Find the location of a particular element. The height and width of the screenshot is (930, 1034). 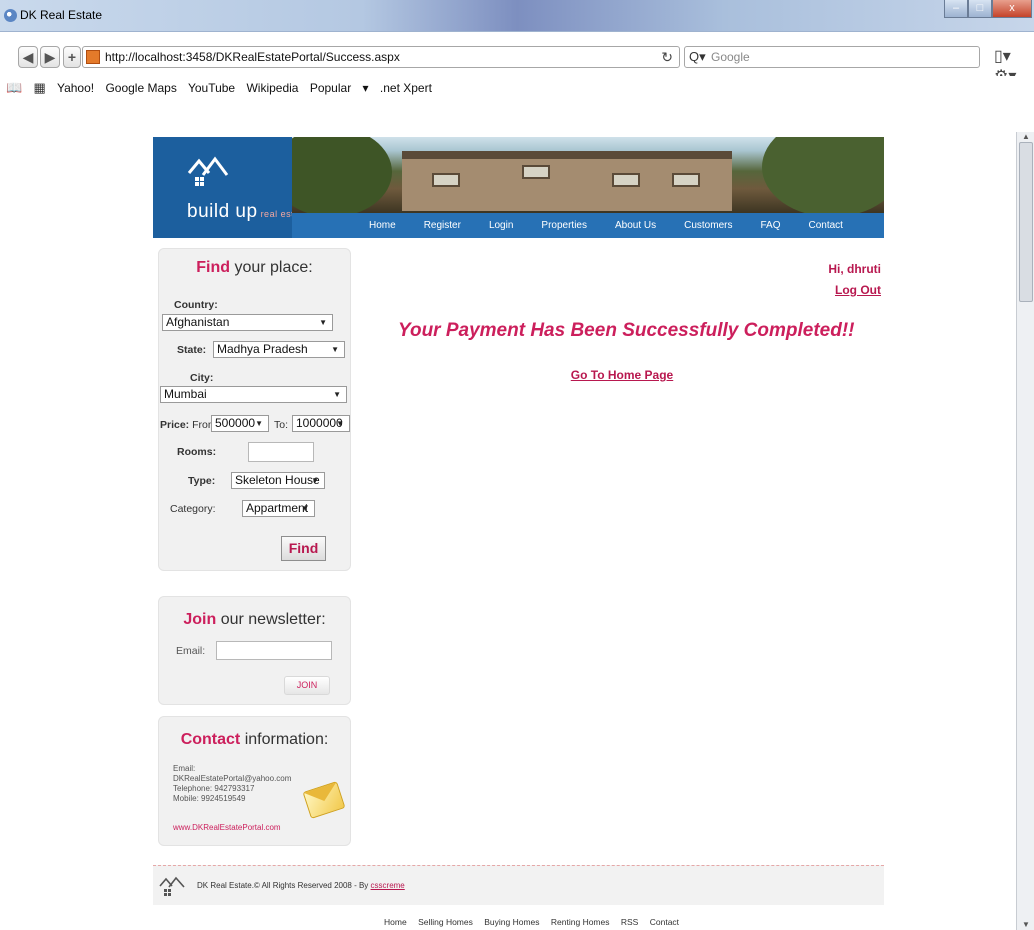

bookmark-popular: Popular ▾ is located at coordinates (339, 88).